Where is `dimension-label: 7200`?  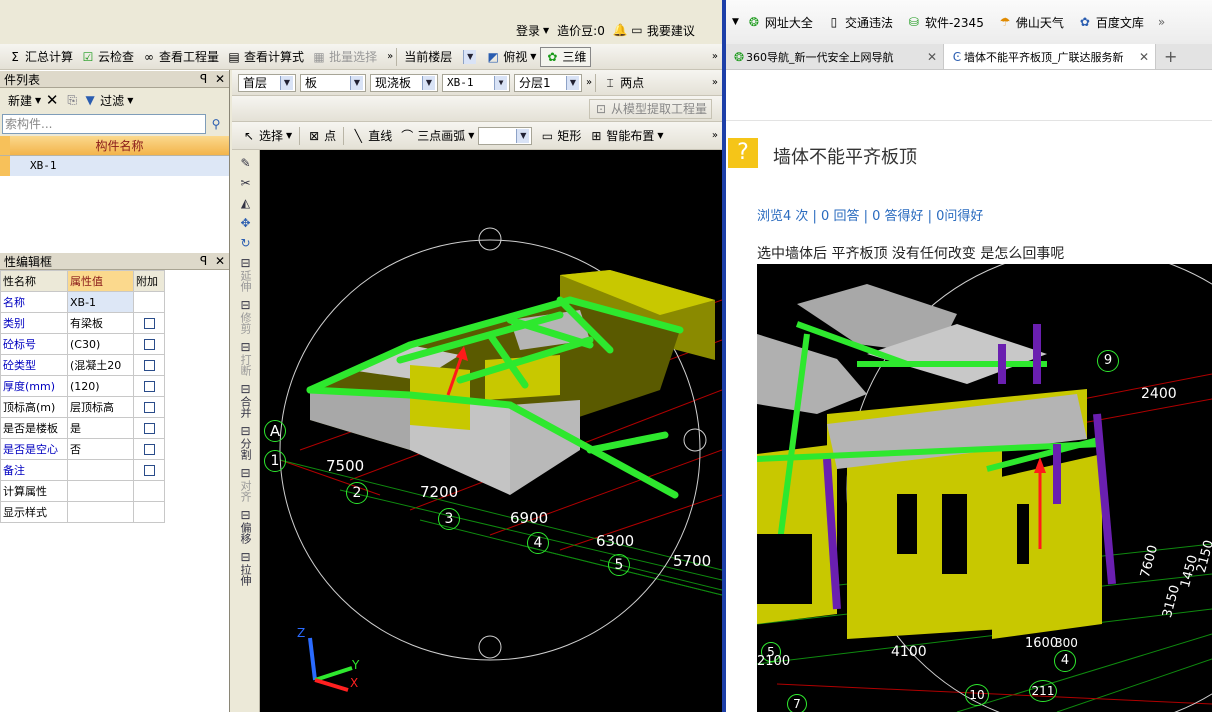
dimension-label: 7200 is located at coordinates (439, 492).